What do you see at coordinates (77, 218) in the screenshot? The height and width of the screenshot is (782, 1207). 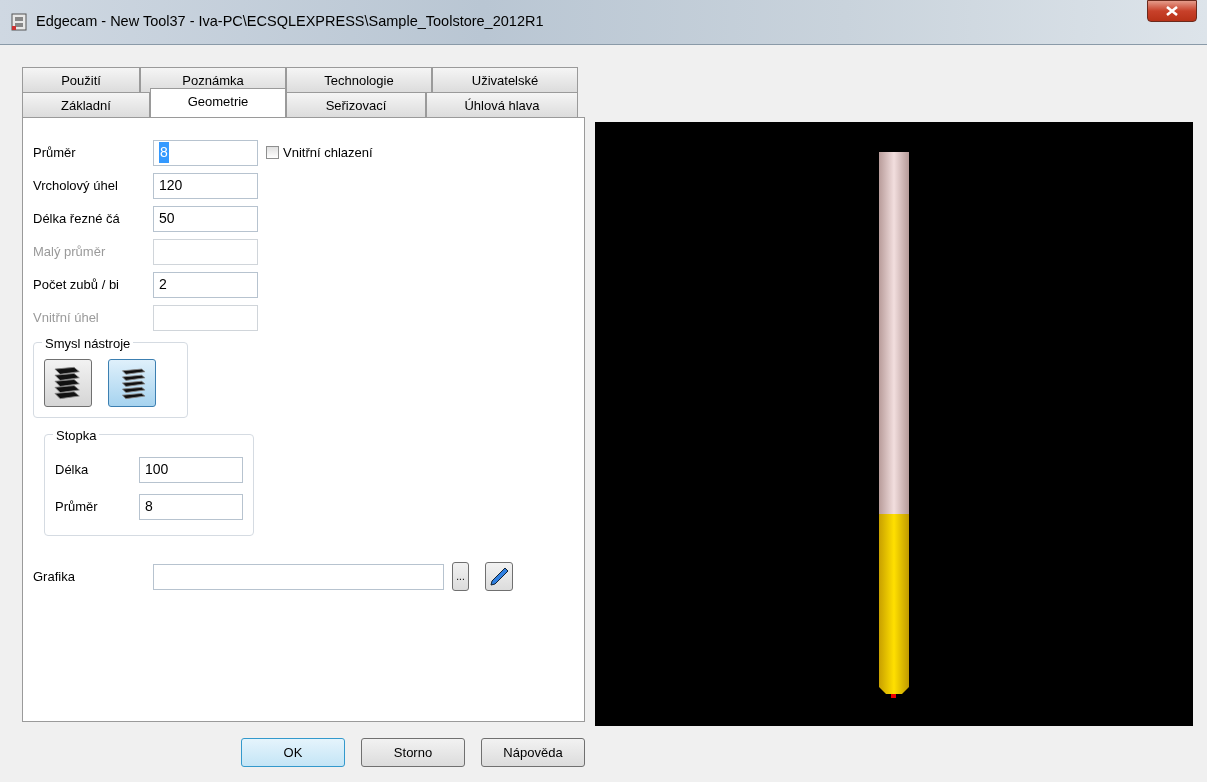 I see `field-label: Délka řezné čá` at bounding box center [77, 218].